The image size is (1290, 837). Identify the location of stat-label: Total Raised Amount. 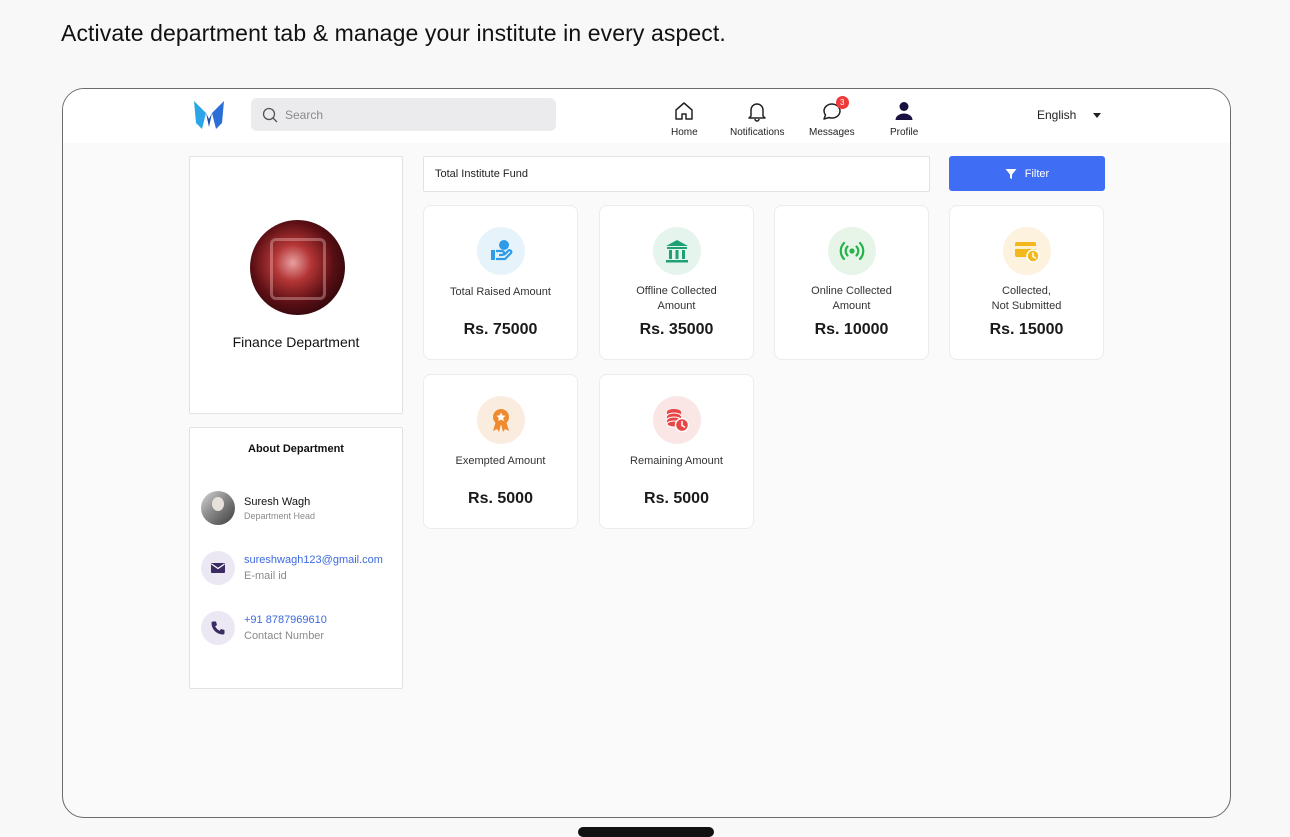
(500, 292).